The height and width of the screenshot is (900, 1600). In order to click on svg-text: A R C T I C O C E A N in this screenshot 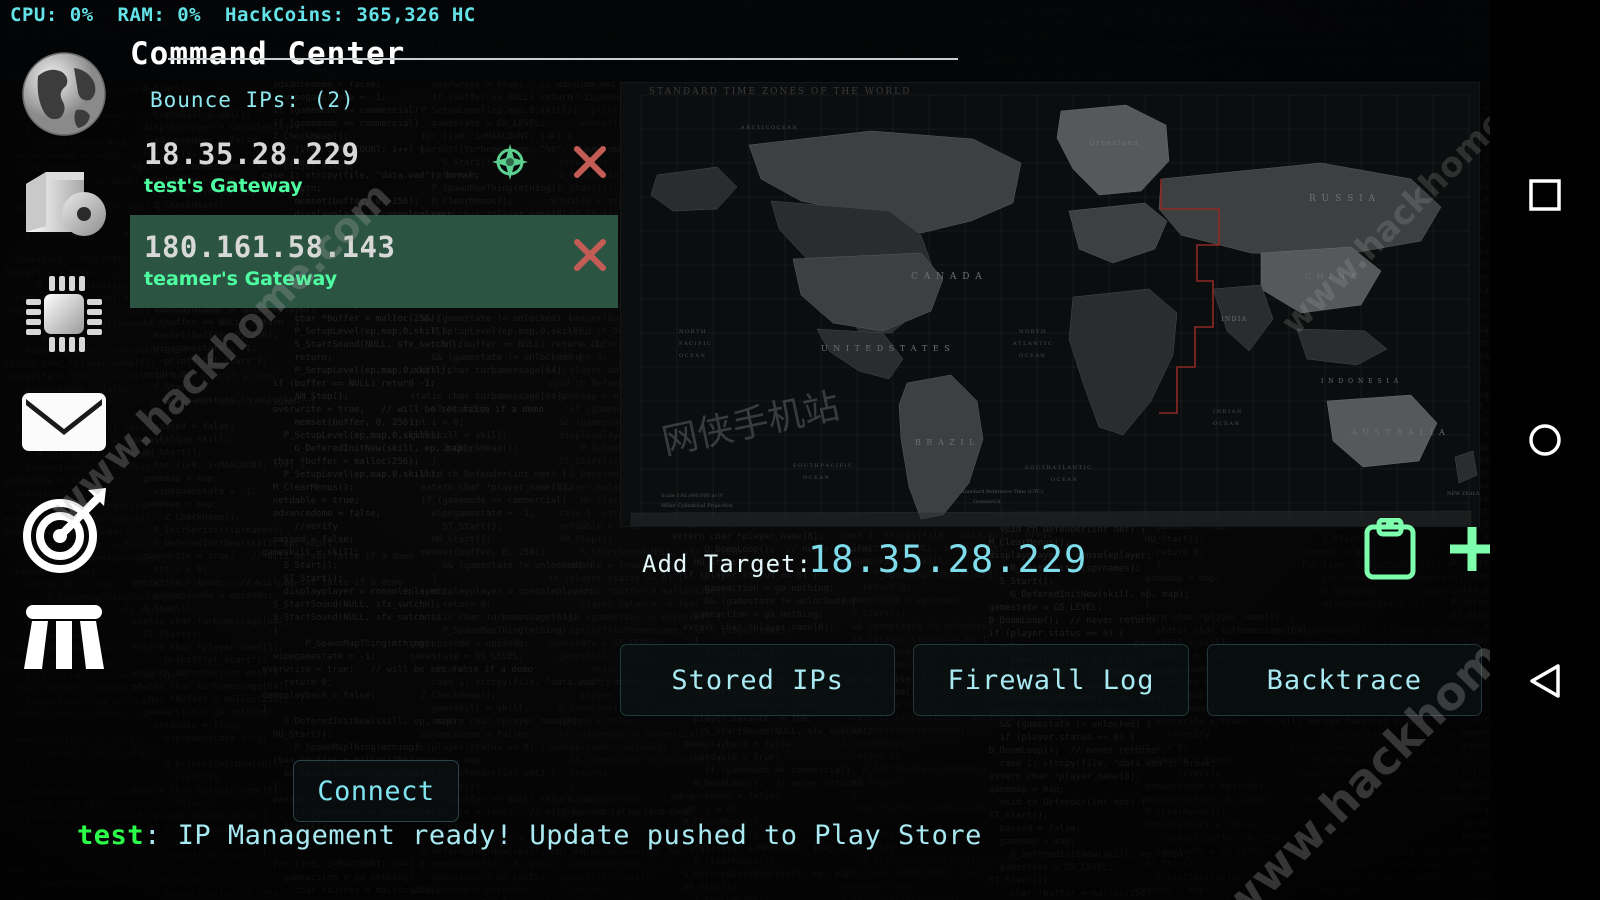, I will do `click(768, 128)`.